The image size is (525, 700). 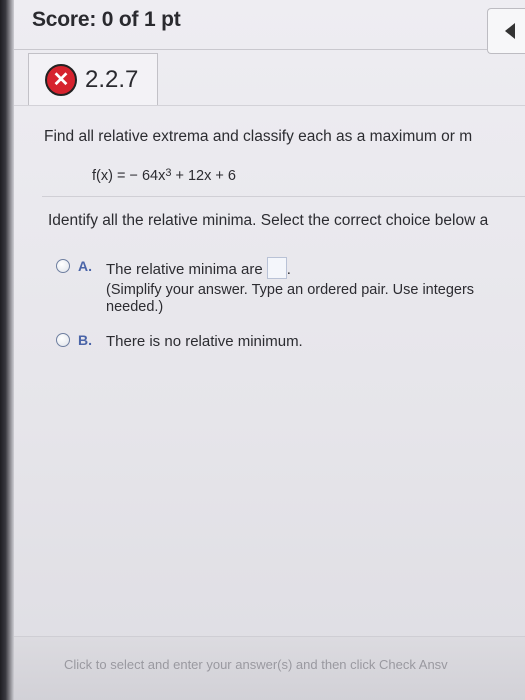 What do you see at coordinates (85, 340) in the screenshot?
I see `choice-b-letter: B.` at bounding box center [85, 340].